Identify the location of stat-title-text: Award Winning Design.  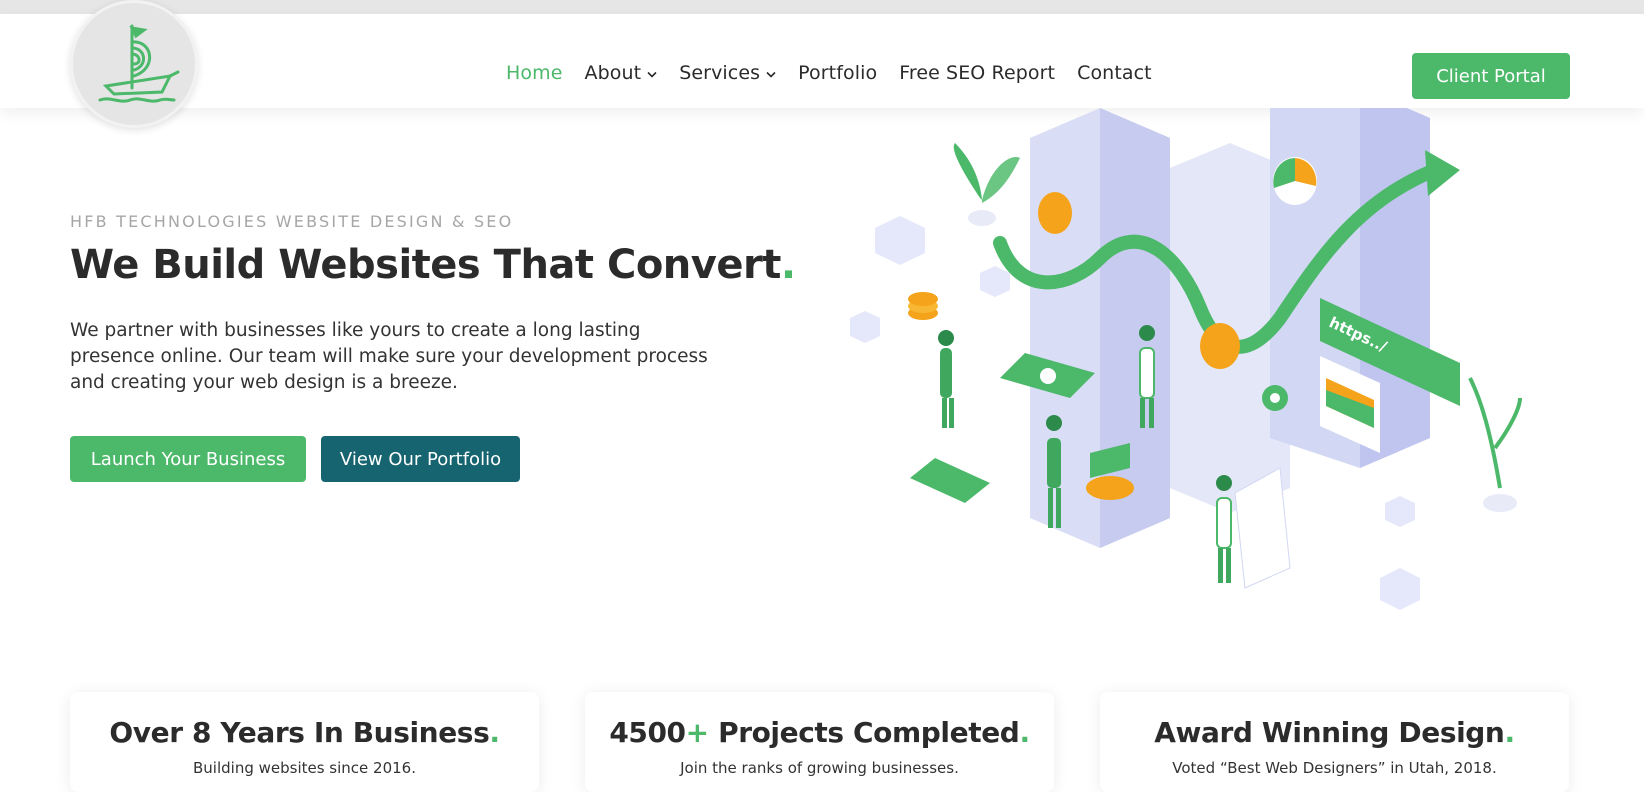
(1329, 732).